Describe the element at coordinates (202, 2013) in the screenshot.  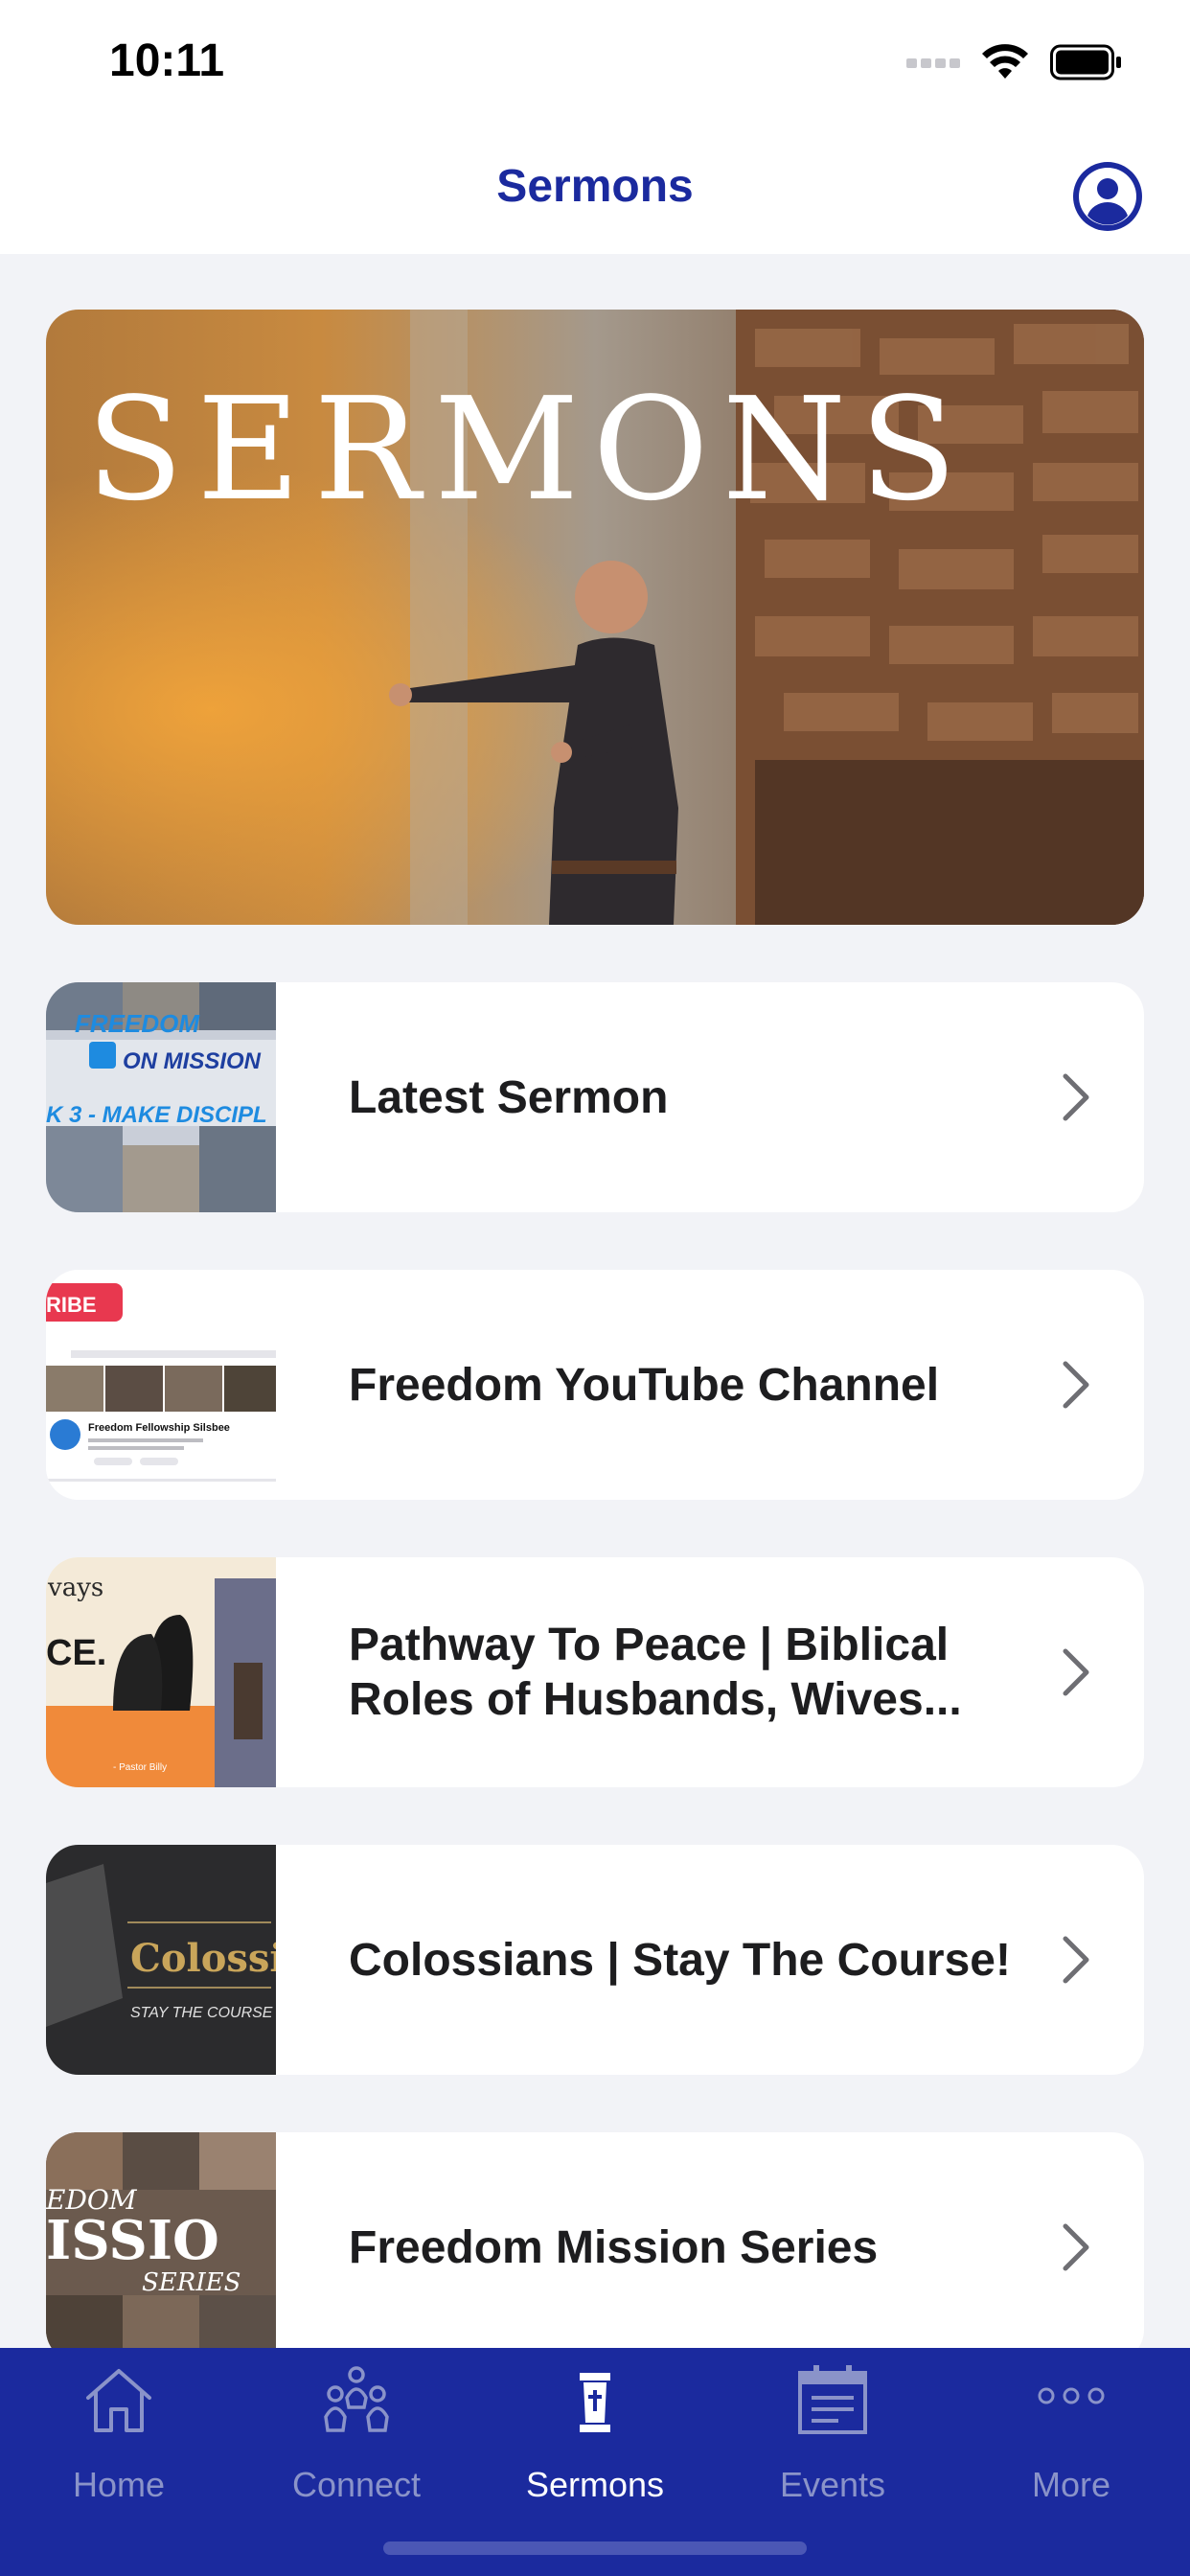
I see `thumb-text-2: STAY THE COURSE` at that location.